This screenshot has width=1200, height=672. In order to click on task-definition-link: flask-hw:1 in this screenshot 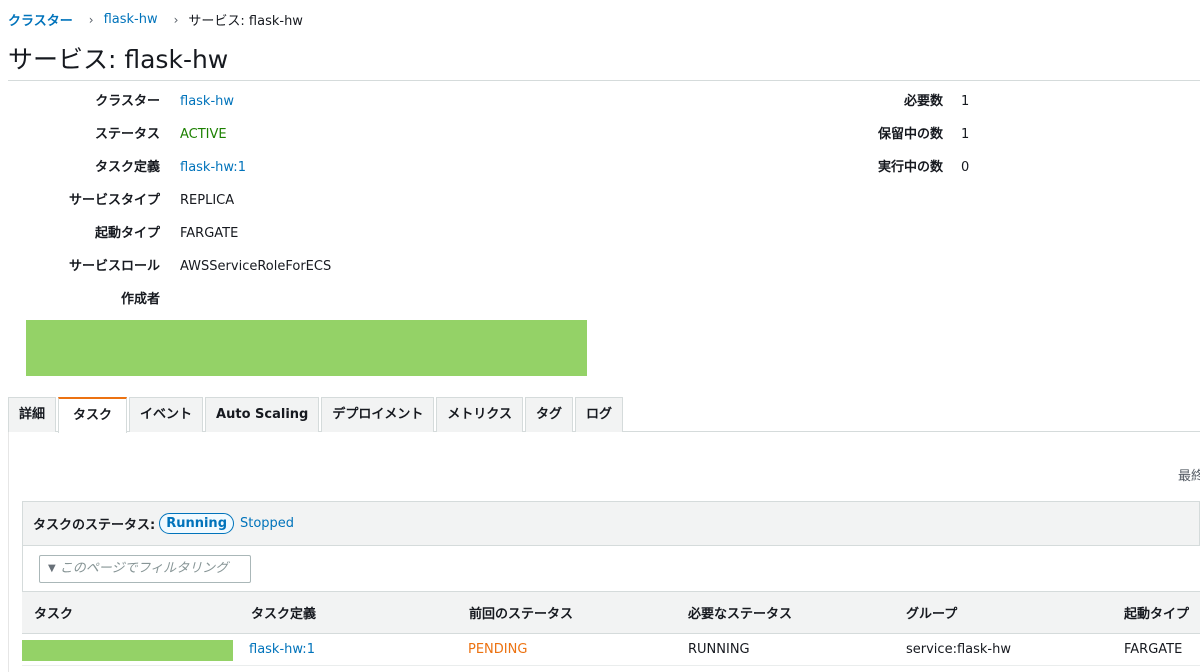, I will do `click(282, 649)`.